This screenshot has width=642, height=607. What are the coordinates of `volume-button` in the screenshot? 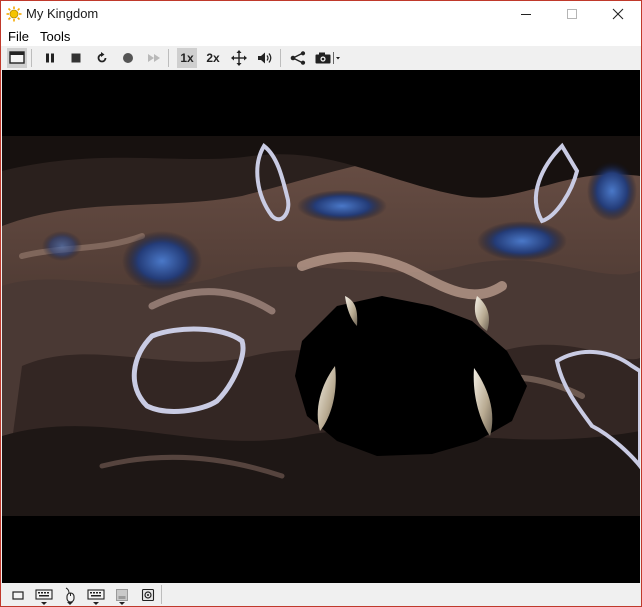 It's located at (265, 58).